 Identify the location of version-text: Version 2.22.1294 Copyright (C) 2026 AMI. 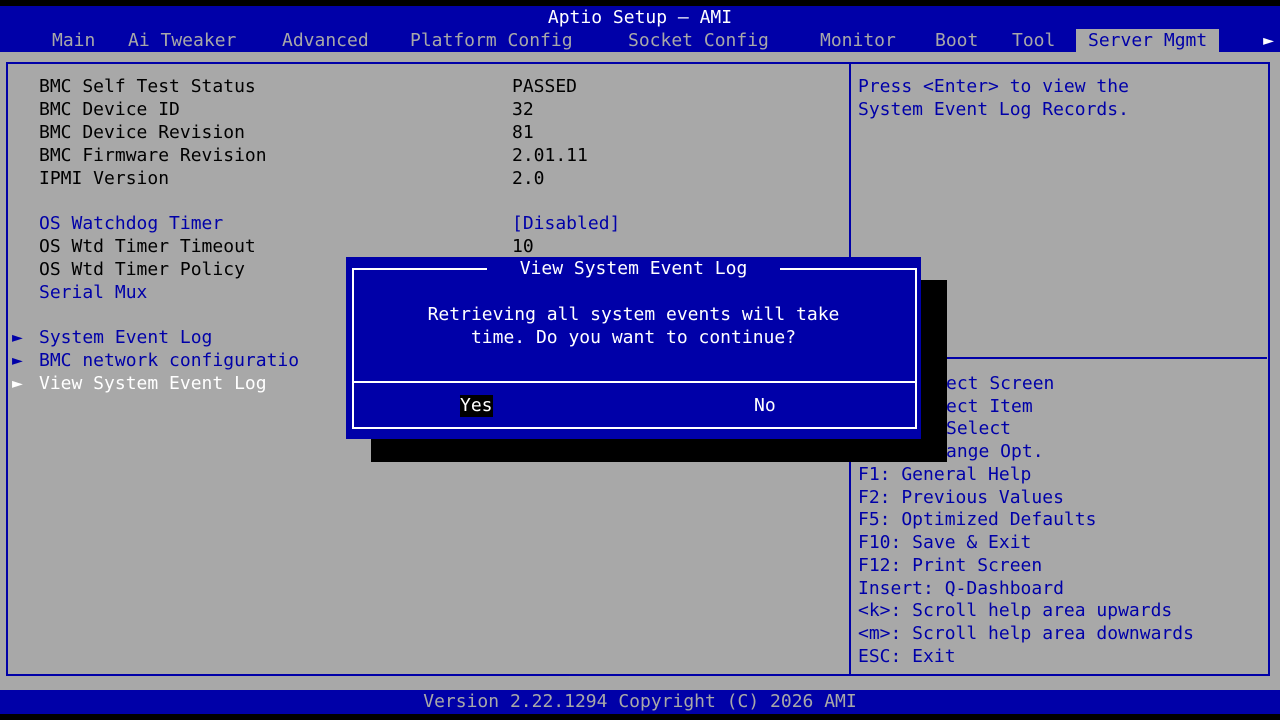
(640, 701).